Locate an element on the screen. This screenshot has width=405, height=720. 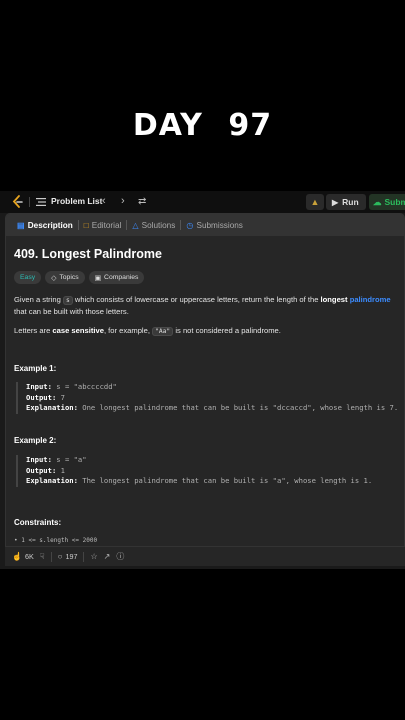
example-output-line: Output: 1 is located at coordinates (213, 471).